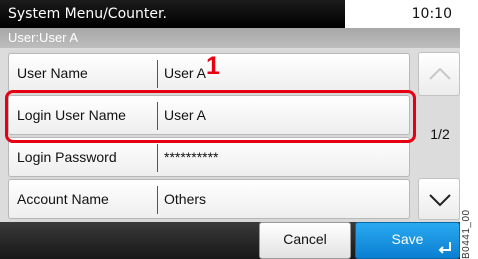 This screenshot has width=478, height=259. Describe the element at coordinates (440, 134) in the screenshot. I see `page-indicator: 1/2` at that location.